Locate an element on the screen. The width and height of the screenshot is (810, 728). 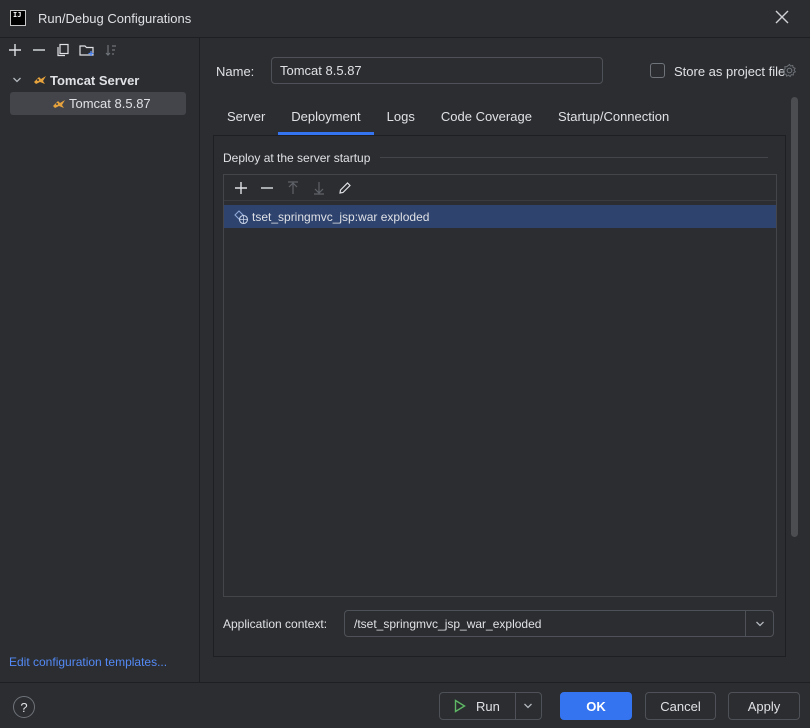
store-as-project-label: Store as project file is located at coordinates (729, 71).